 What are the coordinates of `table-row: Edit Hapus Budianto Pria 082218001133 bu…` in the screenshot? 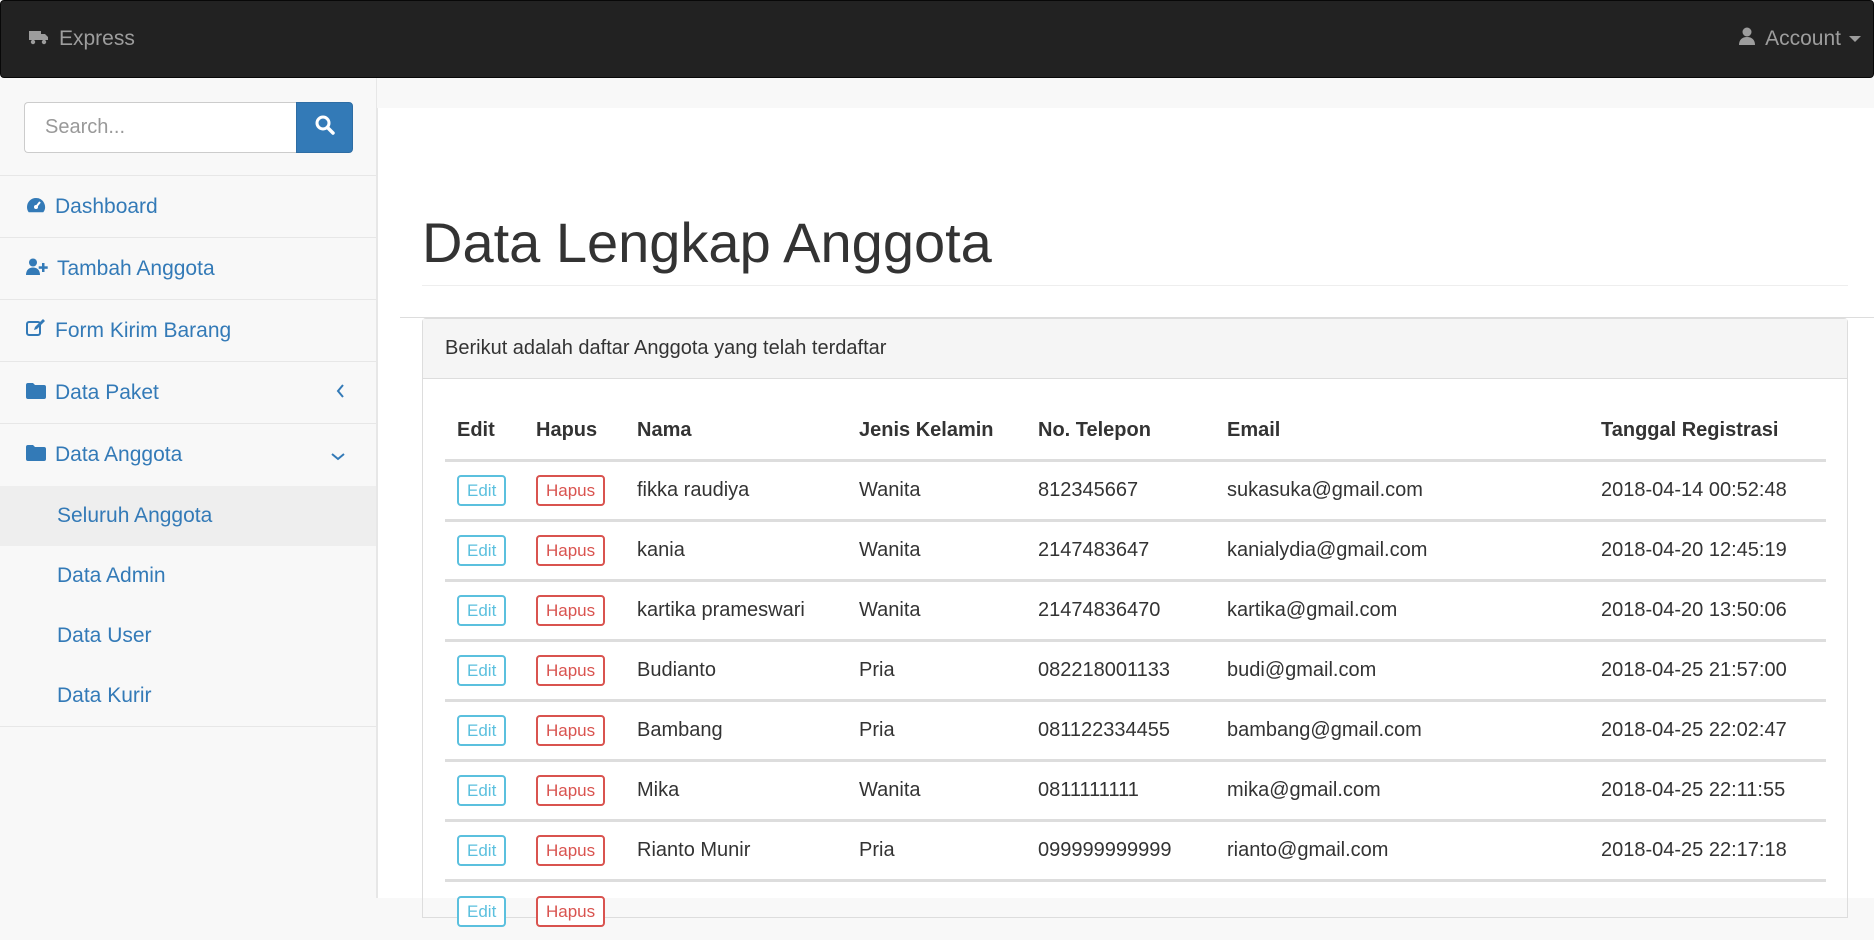 It's located at (1135, 671).